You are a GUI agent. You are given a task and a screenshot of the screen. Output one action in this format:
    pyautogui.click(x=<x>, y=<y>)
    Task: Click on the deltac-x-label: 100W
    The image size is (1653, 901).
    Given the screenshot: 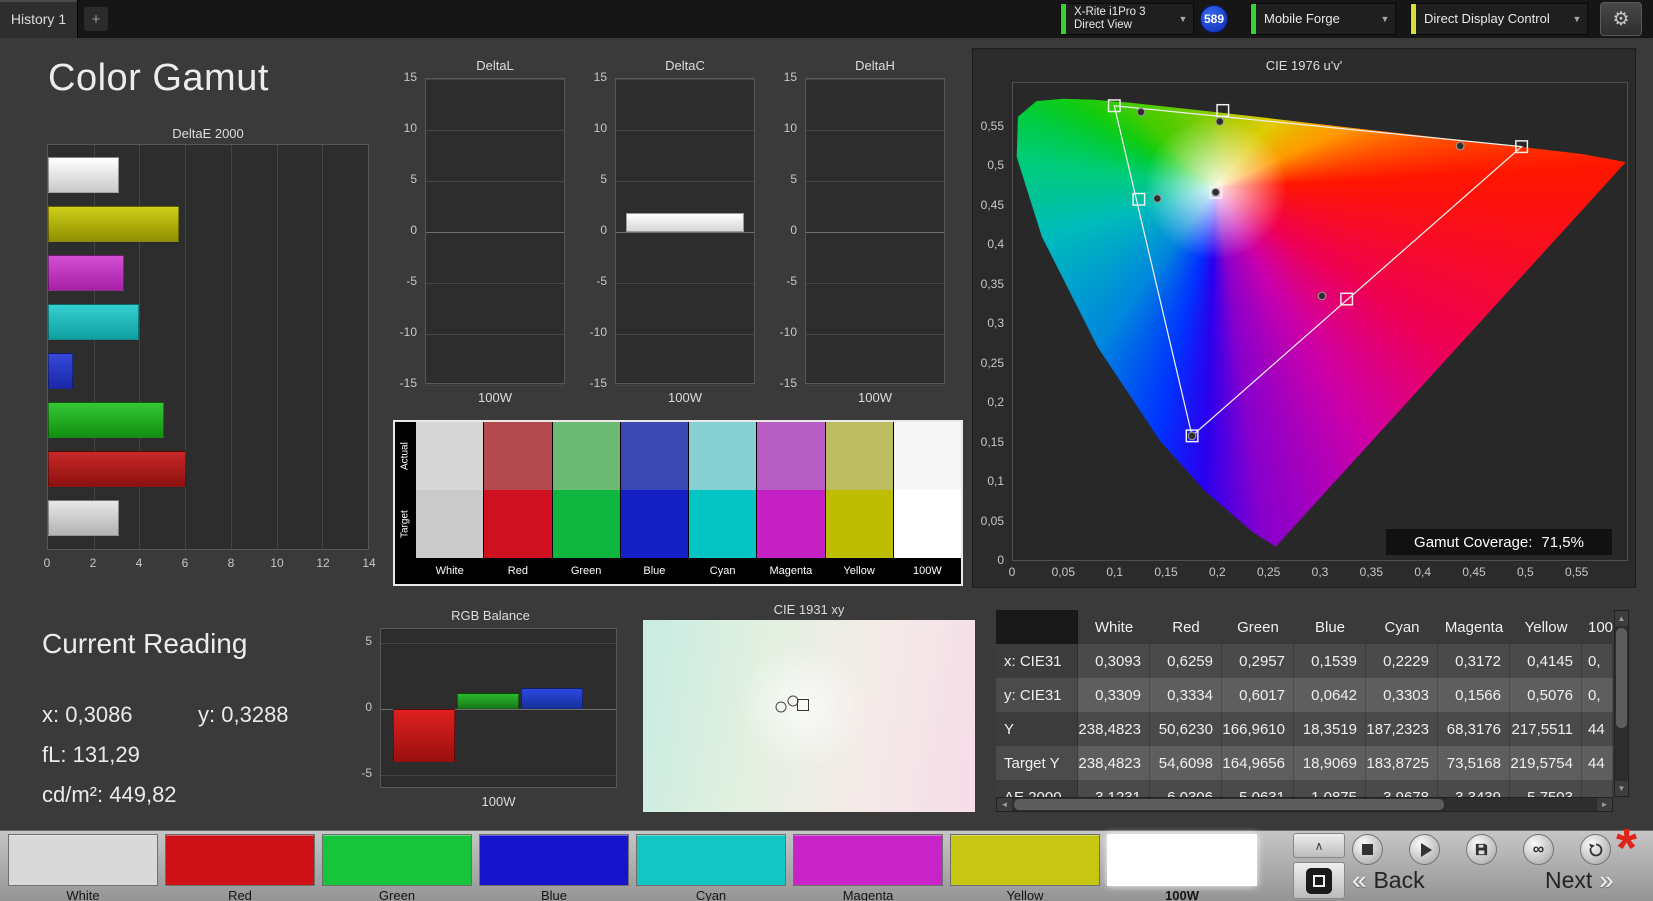 What is the action you would take?
    pyautogui.click(x=685, y=397)
    